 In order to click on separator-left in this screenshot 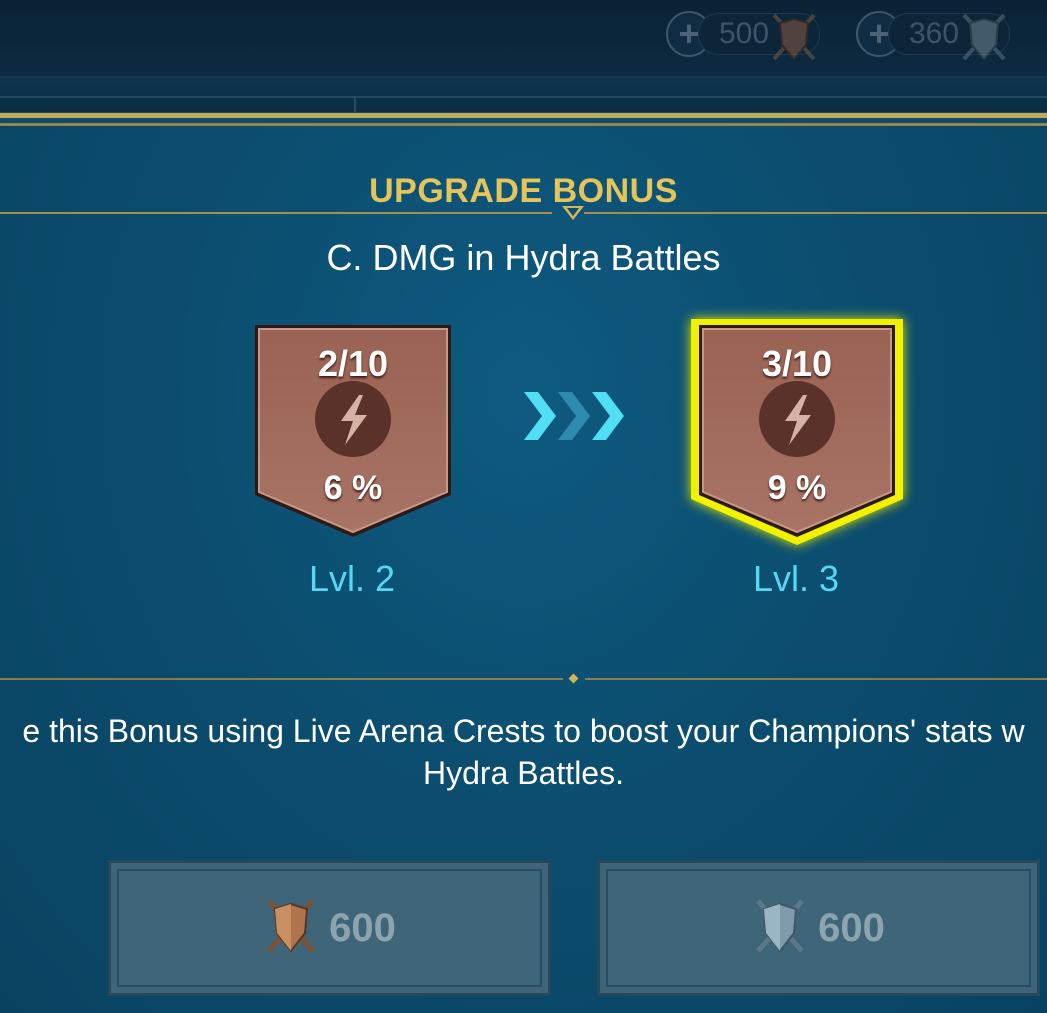, I will do `click(281, 679)`.